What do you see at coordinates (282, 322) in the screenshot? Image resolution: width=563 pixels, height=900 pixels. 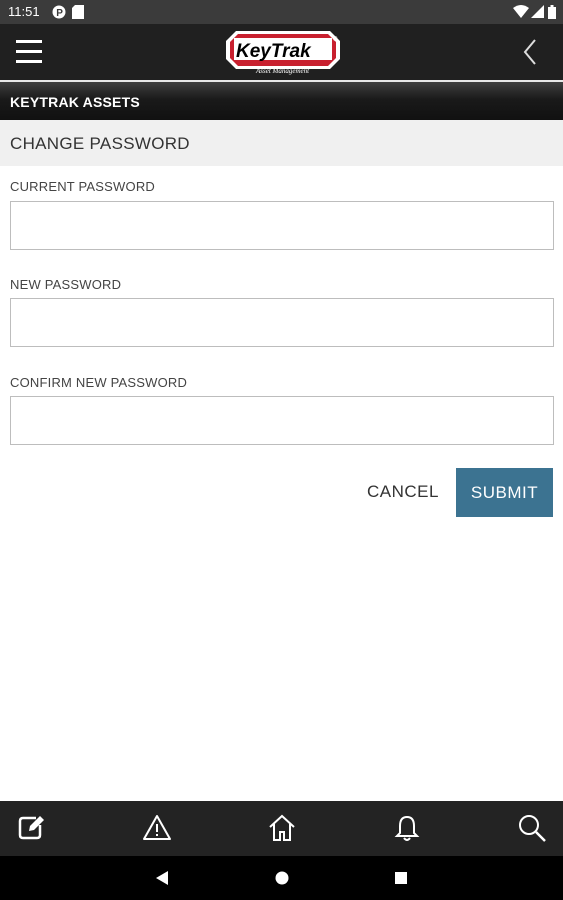 I see `new-password-field` at bounding box center [282, 322].